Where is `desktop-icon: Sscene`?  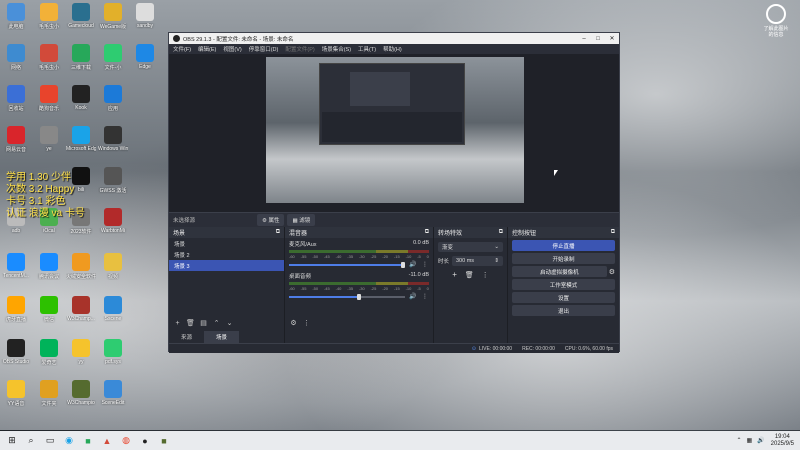 desktop-icon: Sscene is located at coordinates (113, 315).